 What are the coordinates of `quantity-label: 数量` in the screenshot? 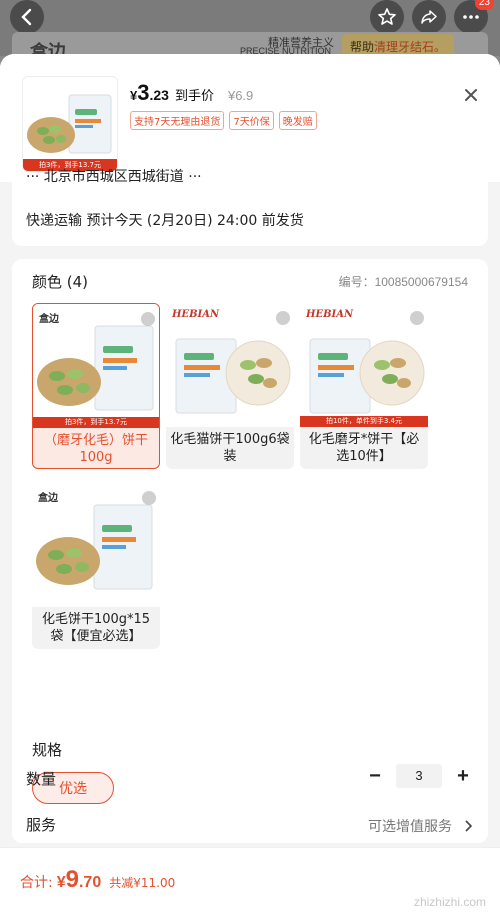 It's located at (41, 779).